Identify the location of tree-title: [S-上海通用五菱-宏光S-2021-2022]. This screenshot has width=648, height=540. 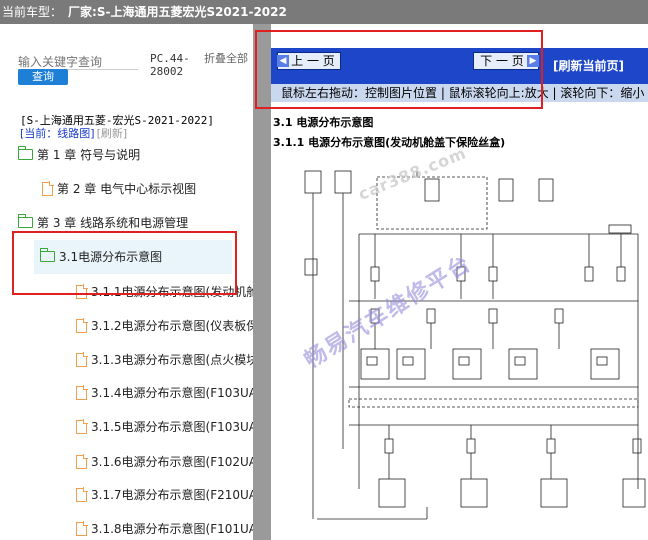
(117, 120).